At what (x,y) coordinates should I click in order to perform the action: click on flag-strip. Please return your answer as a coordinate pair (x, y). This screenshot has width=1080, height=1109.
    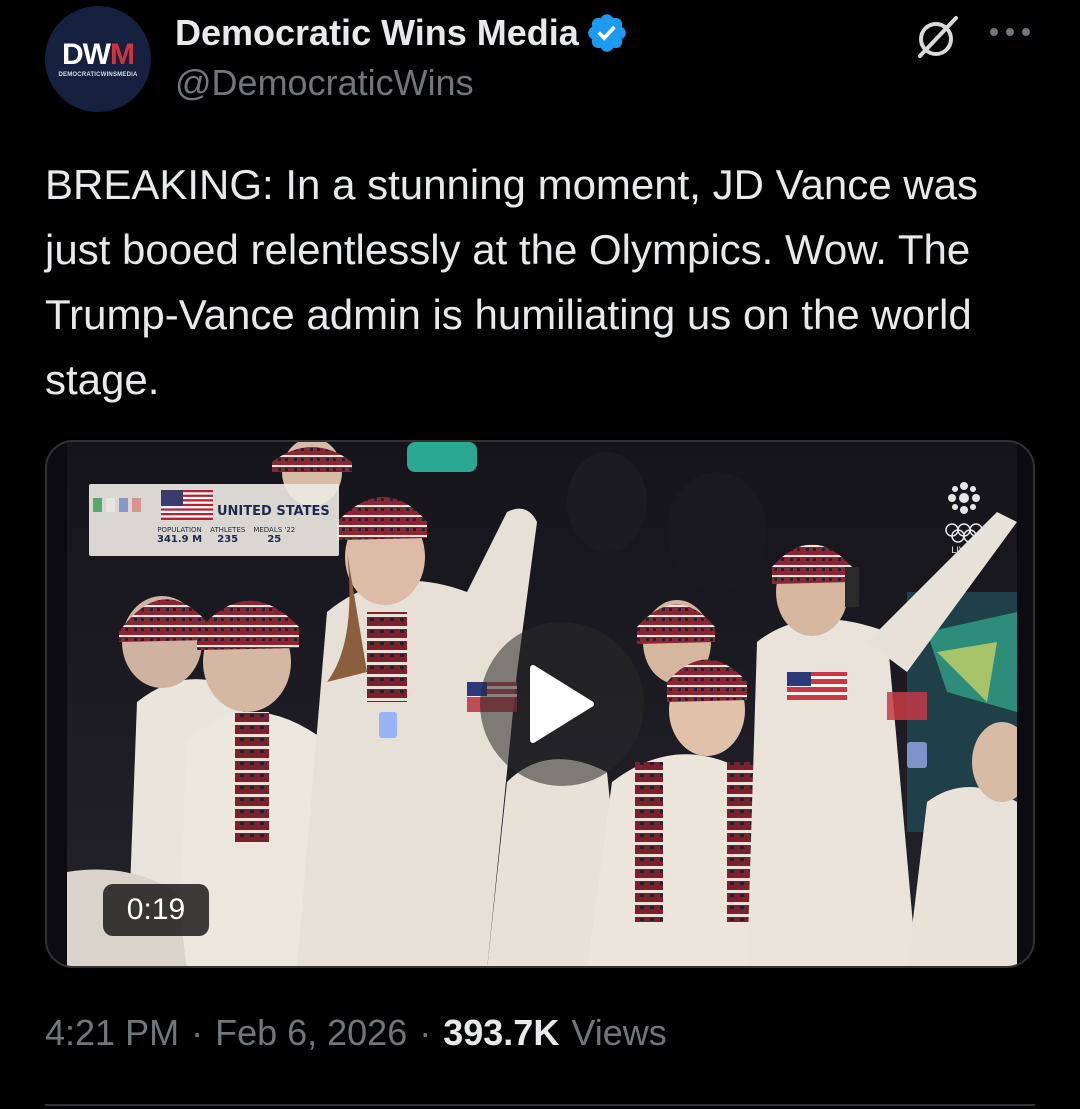
    Looking at the image, I should click on (117, 505).